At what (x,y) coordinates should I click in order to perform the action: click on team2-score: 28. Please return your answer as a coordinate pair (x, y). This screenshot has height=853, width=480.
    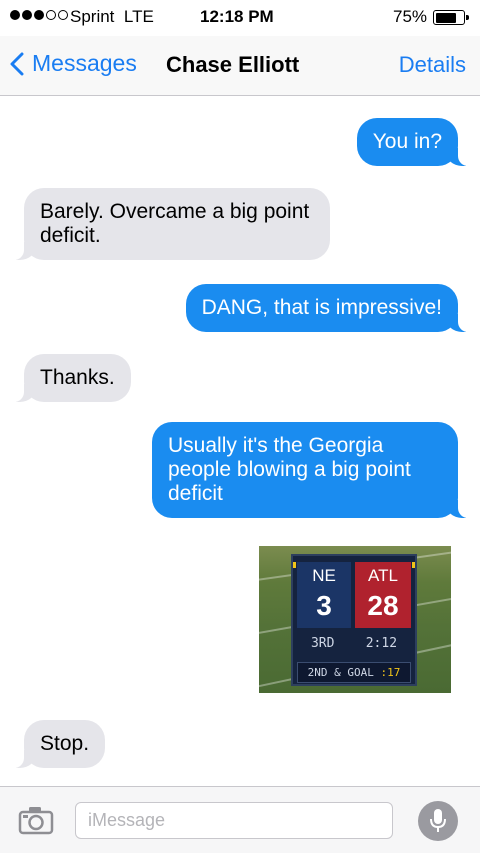
    Looking at the image, I should click on (383, 605).